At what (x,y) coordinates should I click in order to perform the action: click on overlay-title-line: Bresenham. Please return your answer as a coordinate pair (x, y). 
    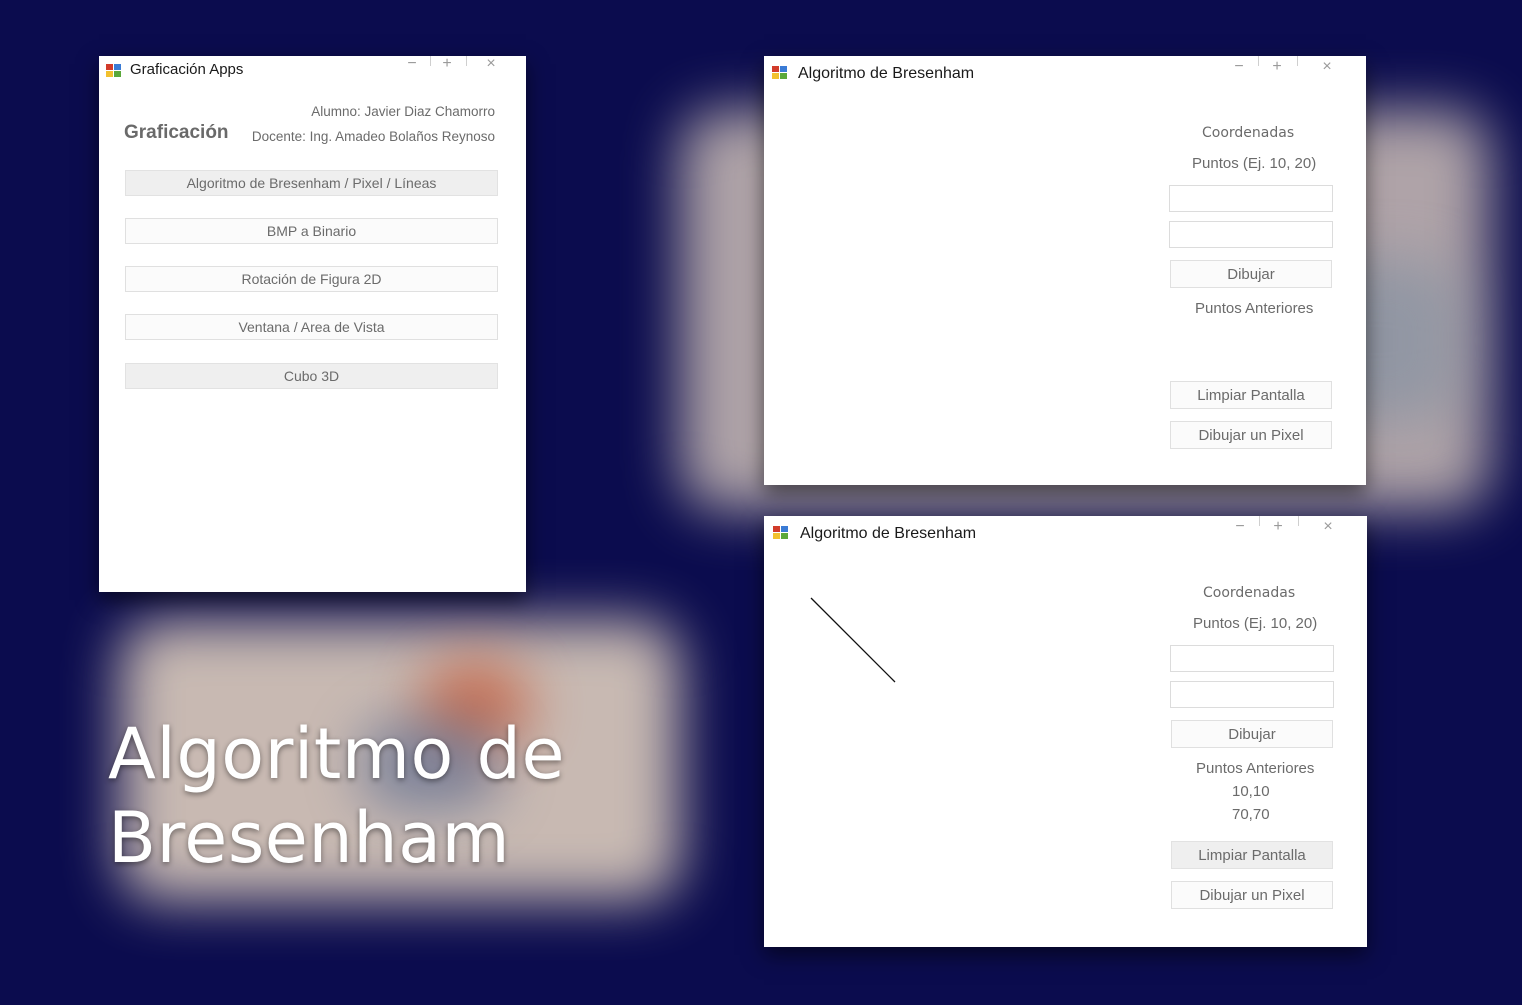
    Looking at the image, I should click on (309, 838).